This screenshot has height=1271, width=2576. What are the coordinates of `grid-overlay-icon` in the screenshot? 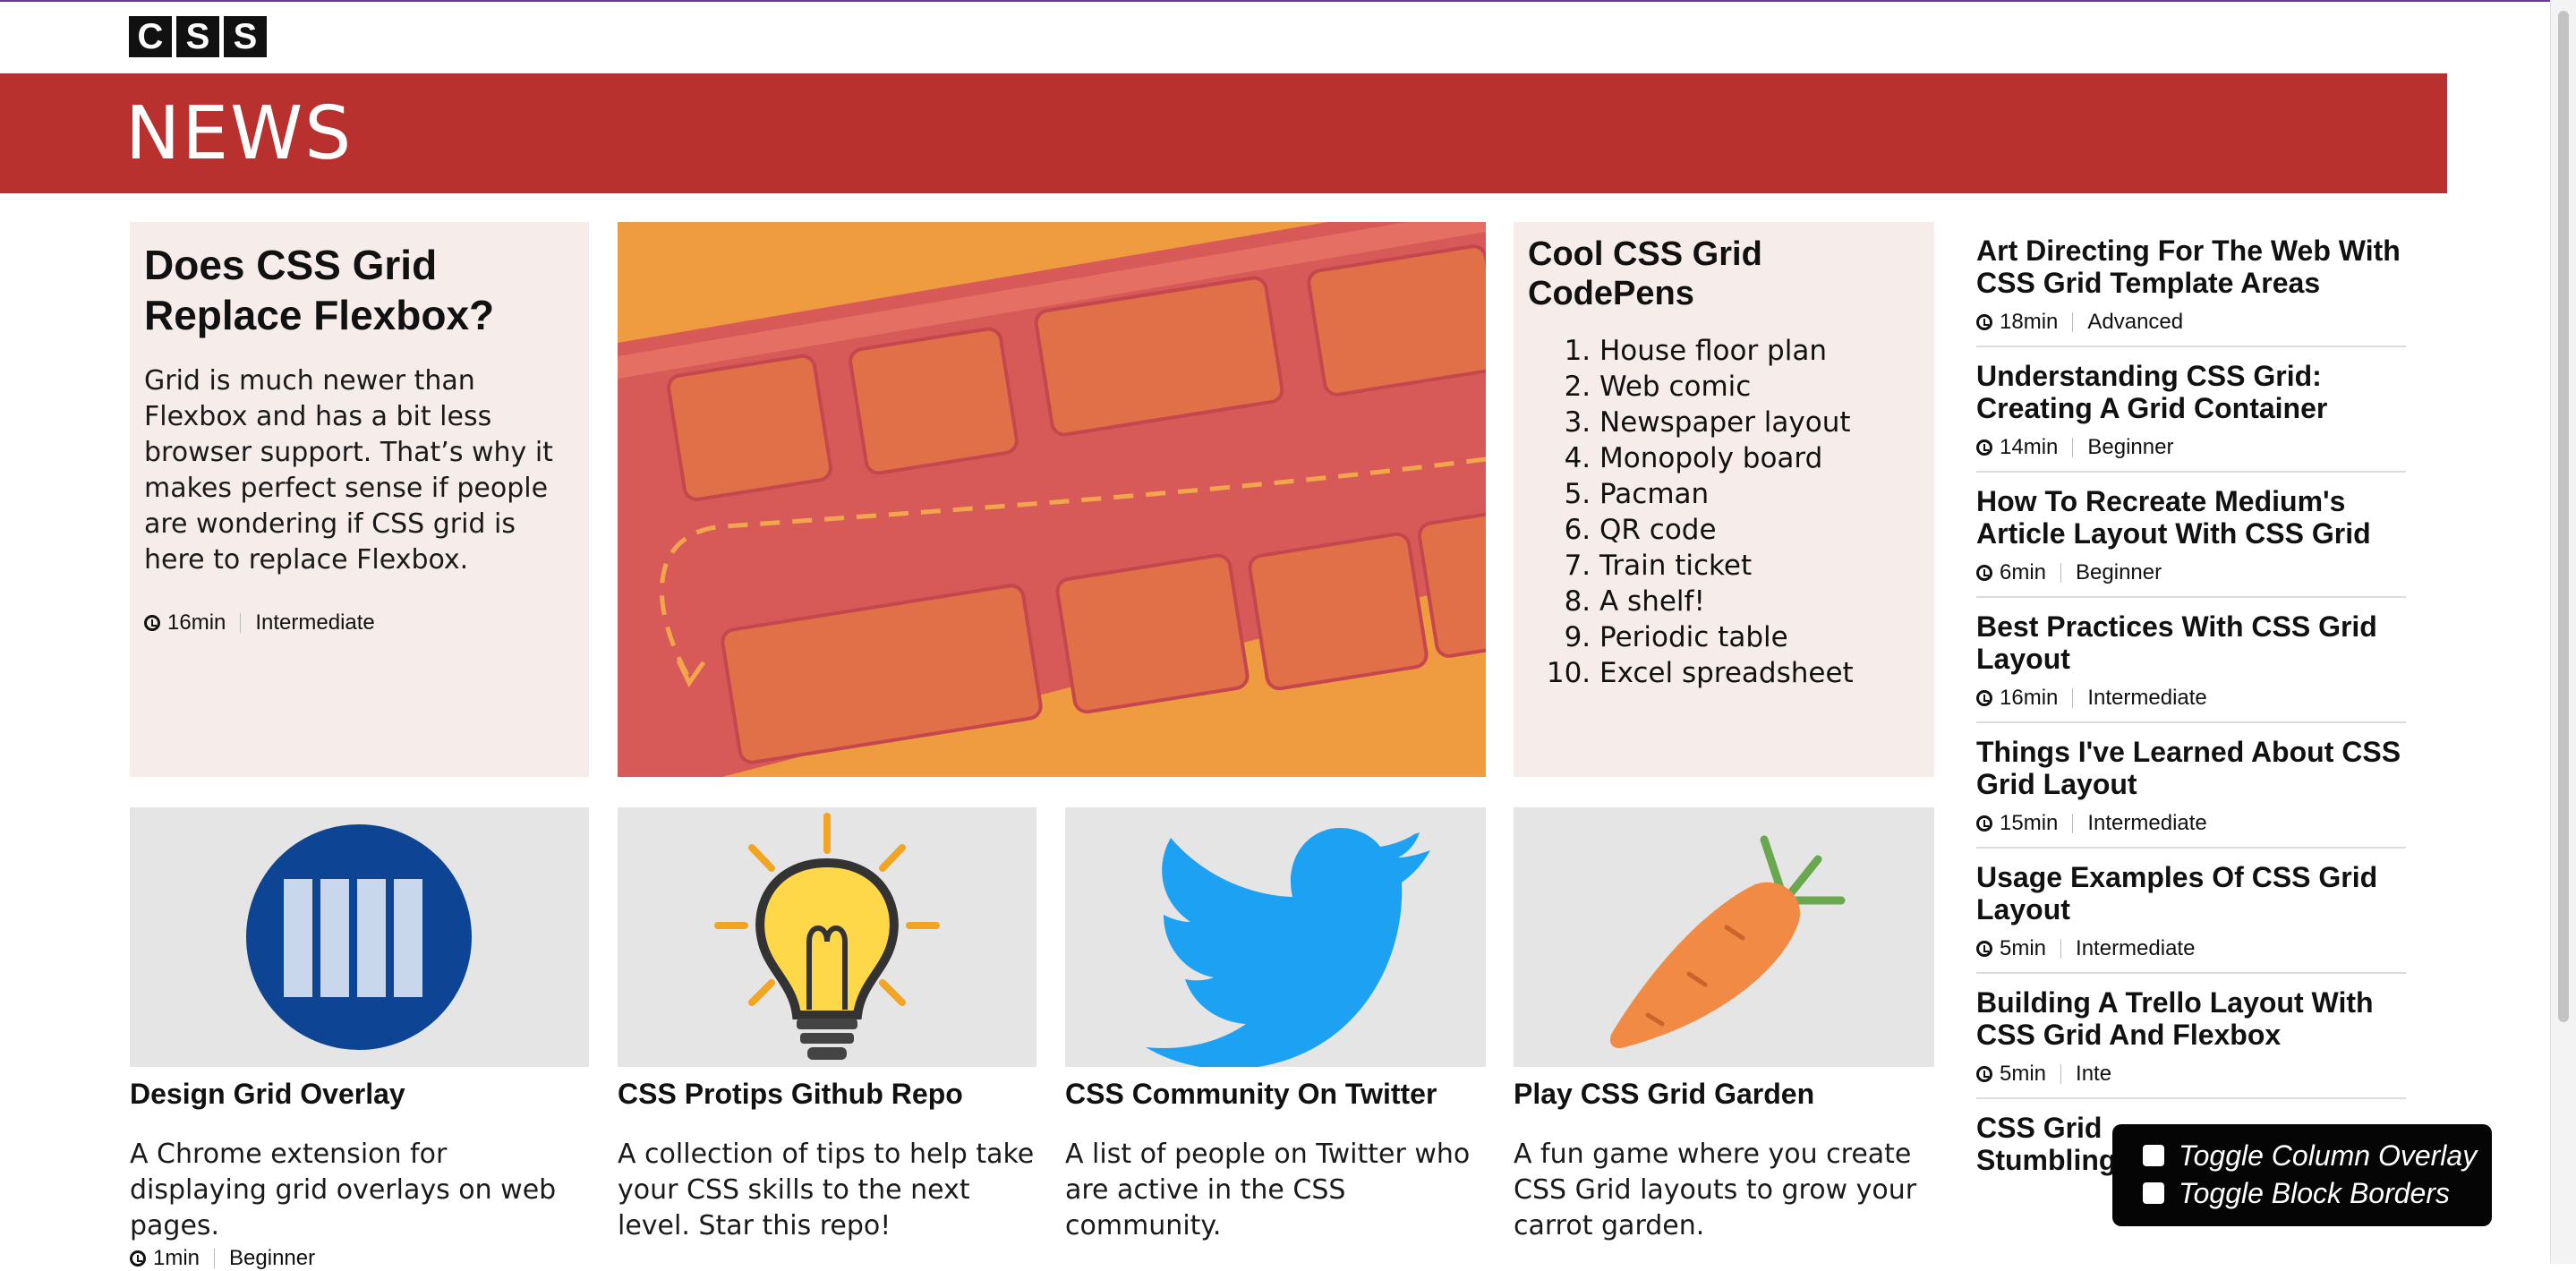 It's located at (359, 937).